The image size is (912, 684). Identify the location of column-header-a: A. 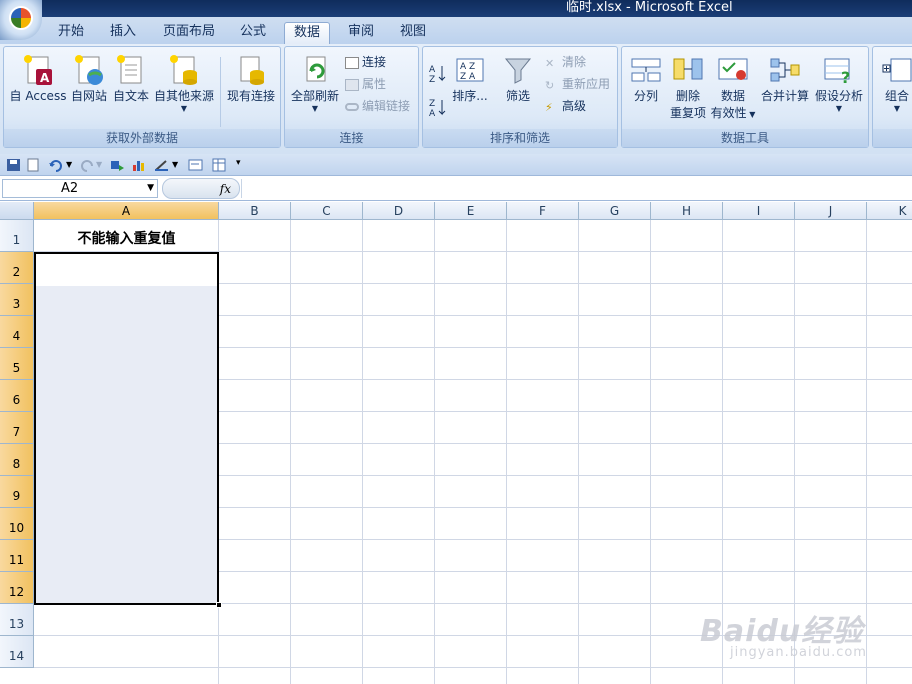
(126, 211).